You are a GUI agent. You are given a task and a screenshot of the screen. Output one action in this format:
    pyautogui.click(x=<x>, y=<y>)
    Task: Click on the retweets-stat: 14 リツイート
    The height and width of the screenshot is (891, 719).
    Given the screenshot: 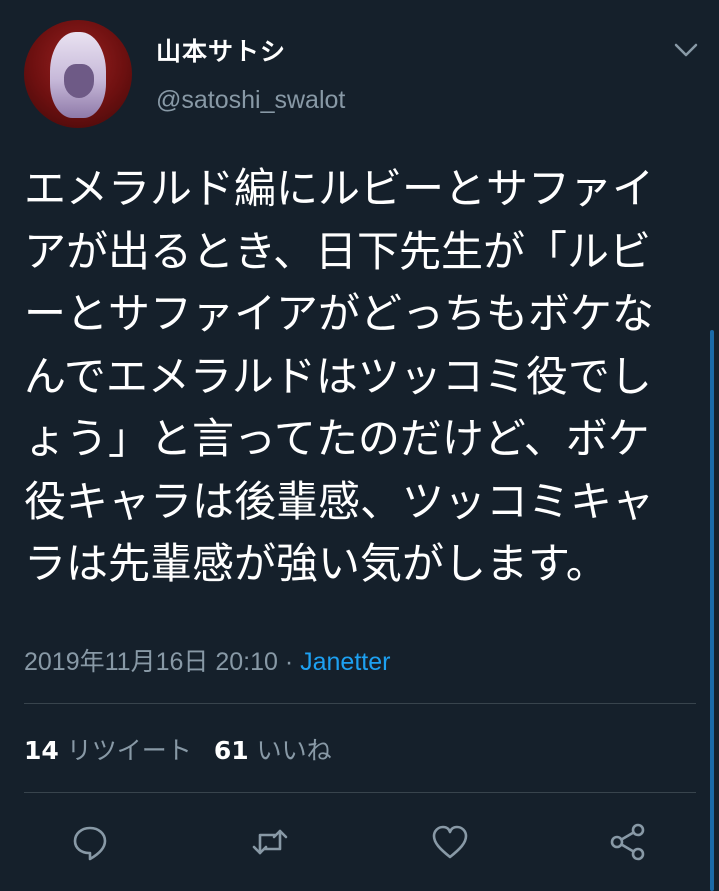 What is the action you would take?
    pyautogui.click(x=108, y=750)
    